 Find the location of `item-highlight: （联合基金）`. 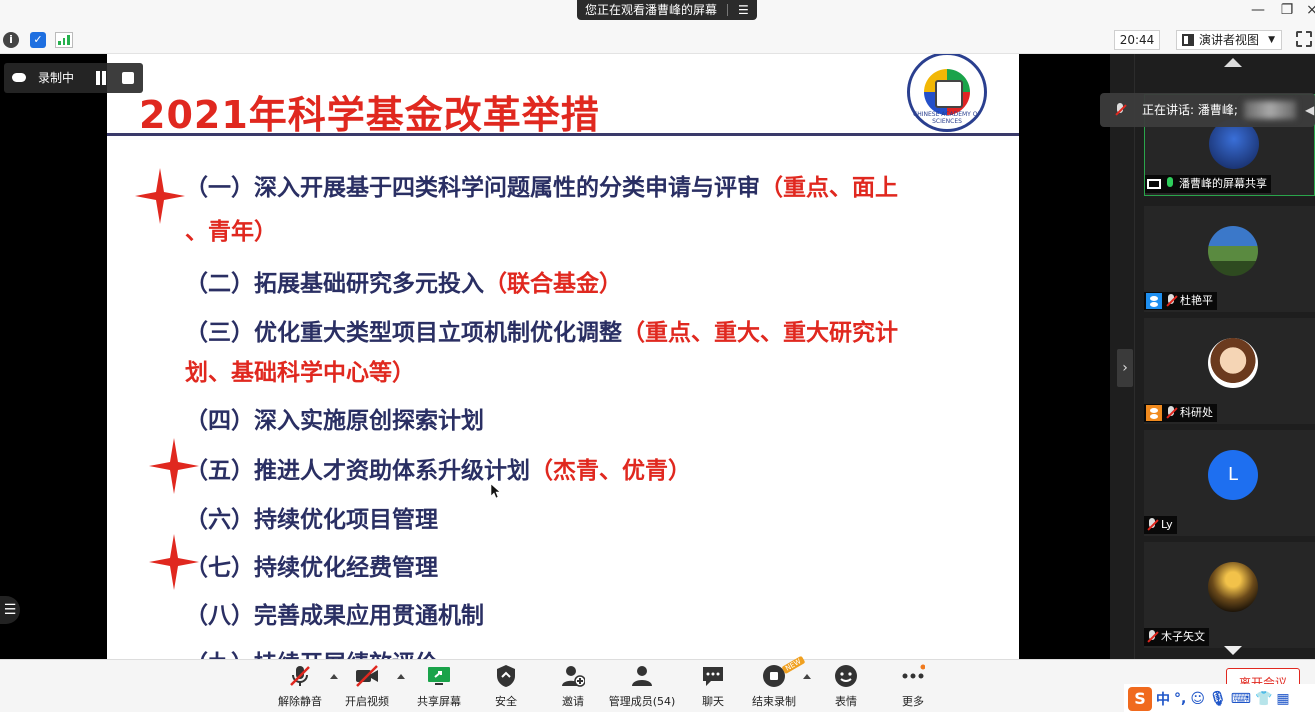

item-highlight: （联合基金） is located at coordinates (553, 284).